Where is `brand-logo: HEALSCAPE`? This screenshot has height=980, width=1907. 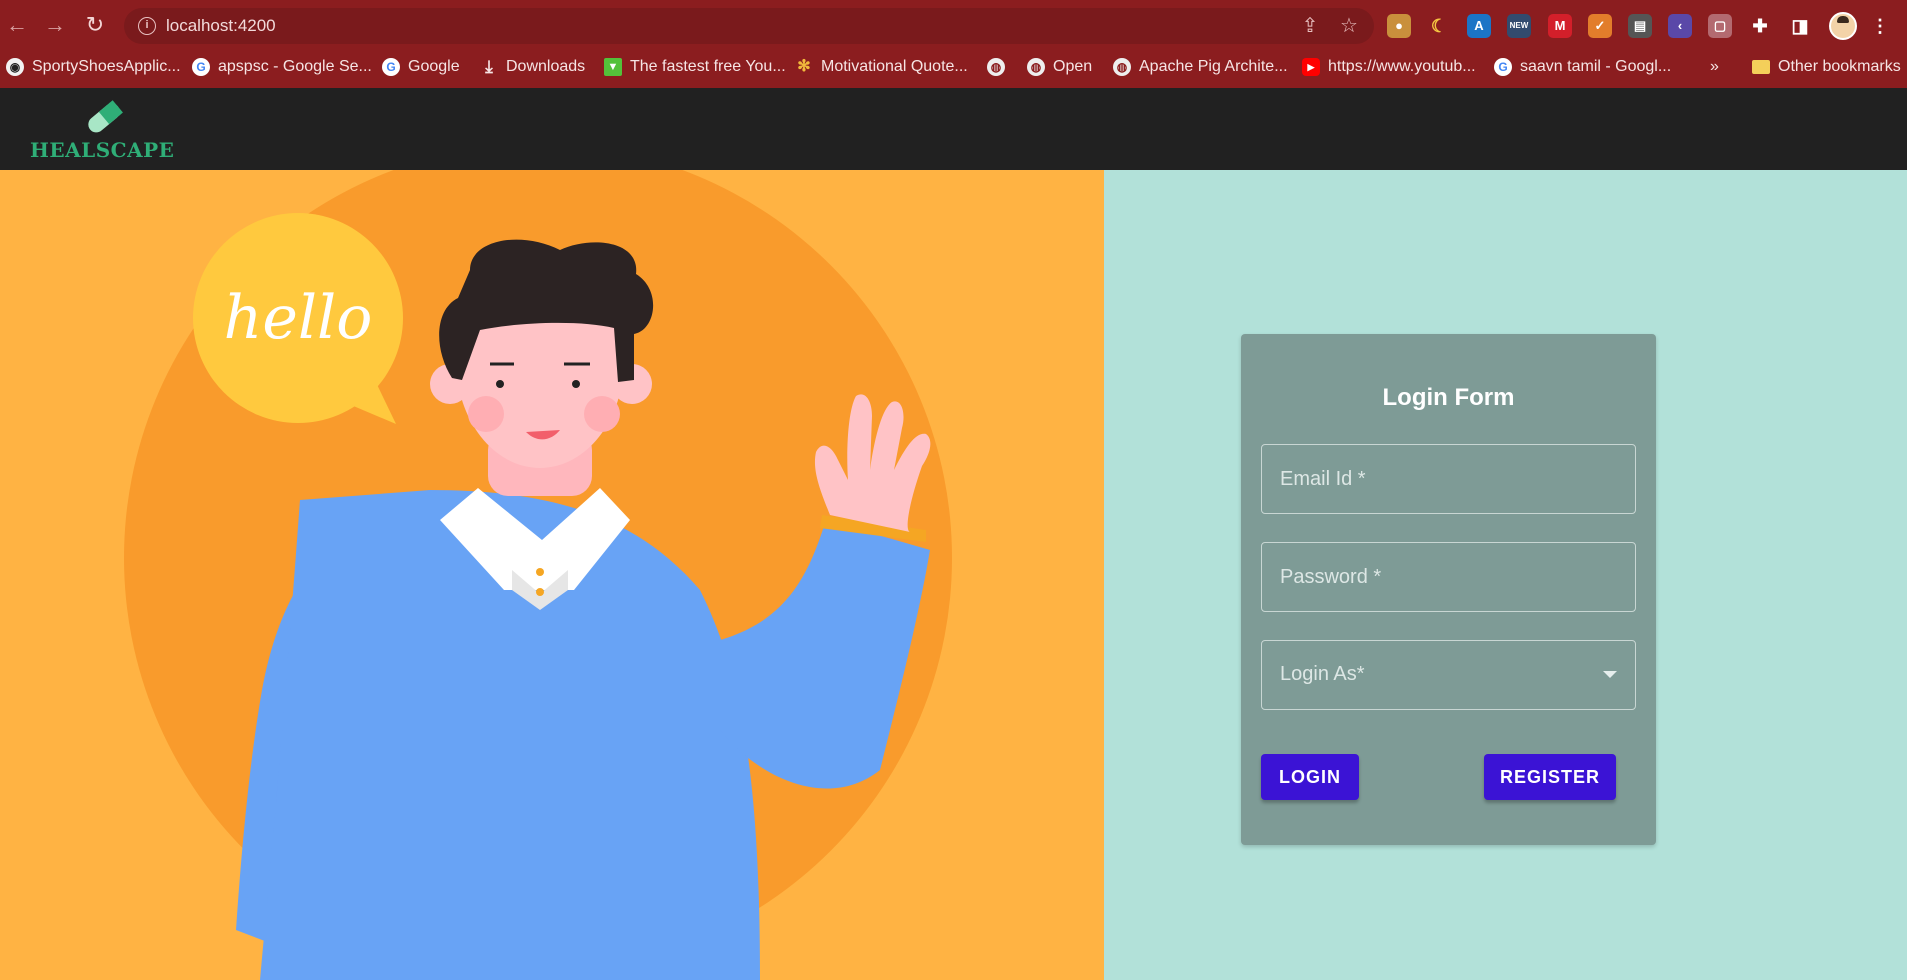
brand-logo: HEALSCAPE is located at coordinates (102, 132).